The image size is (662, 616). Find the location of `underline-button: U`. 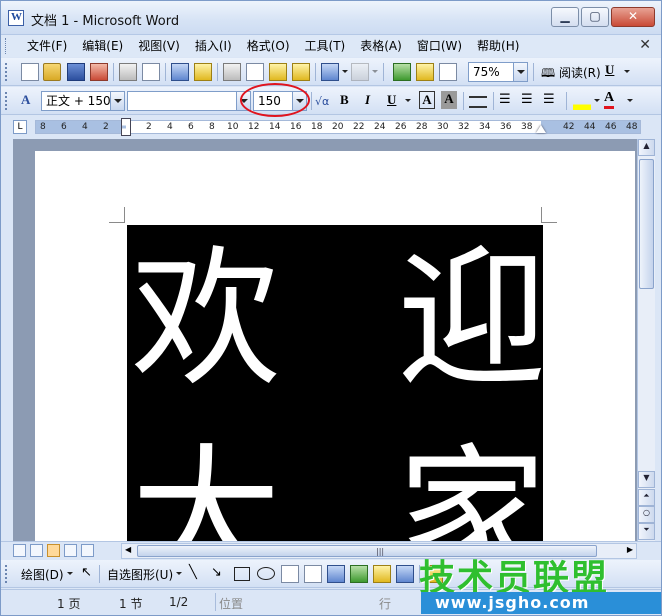

underline-button: U is located at coordinates (391, 100).